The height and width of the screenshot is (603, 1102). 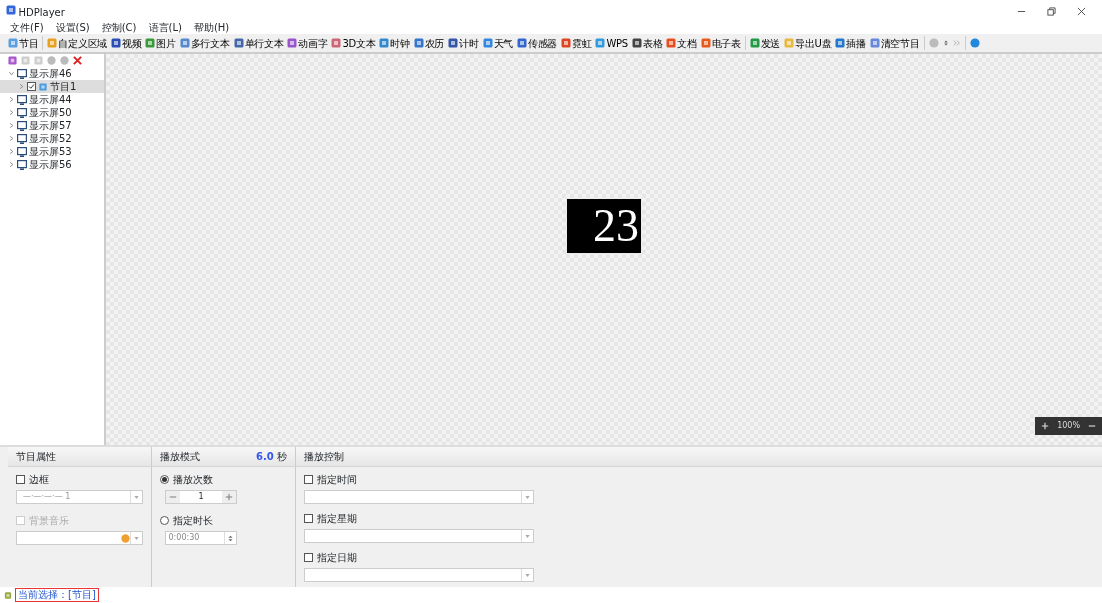 What do you see at coordinates (126, 43) in the screenshot?
I see `toolbar-button: 视频` at bounding box center [126, 43].